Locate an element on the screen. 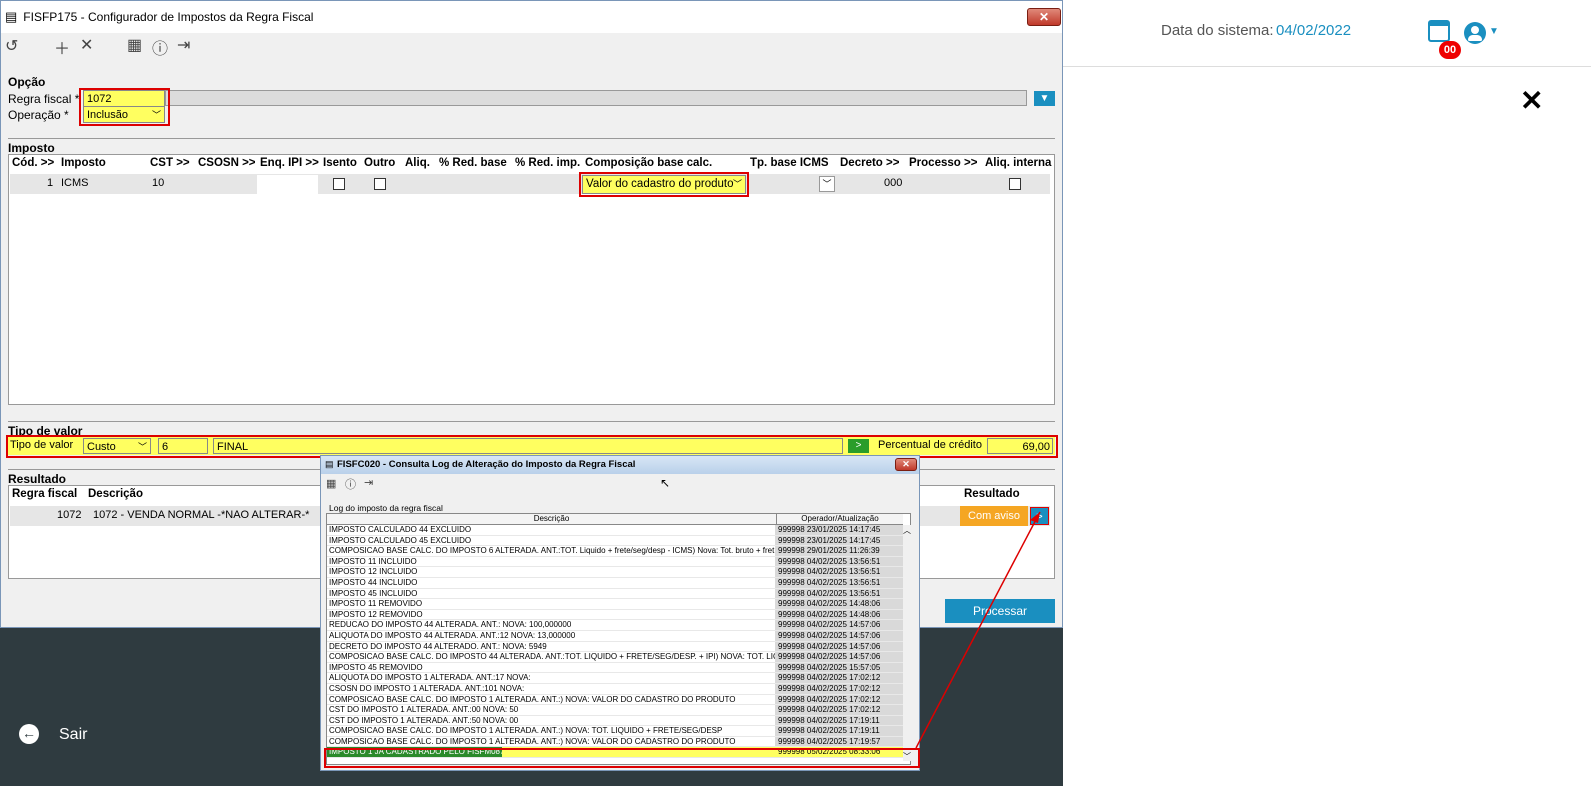 This screenshot has width=1591, height=786. status-badge: Com aviso is located at coordinates (994, 516).